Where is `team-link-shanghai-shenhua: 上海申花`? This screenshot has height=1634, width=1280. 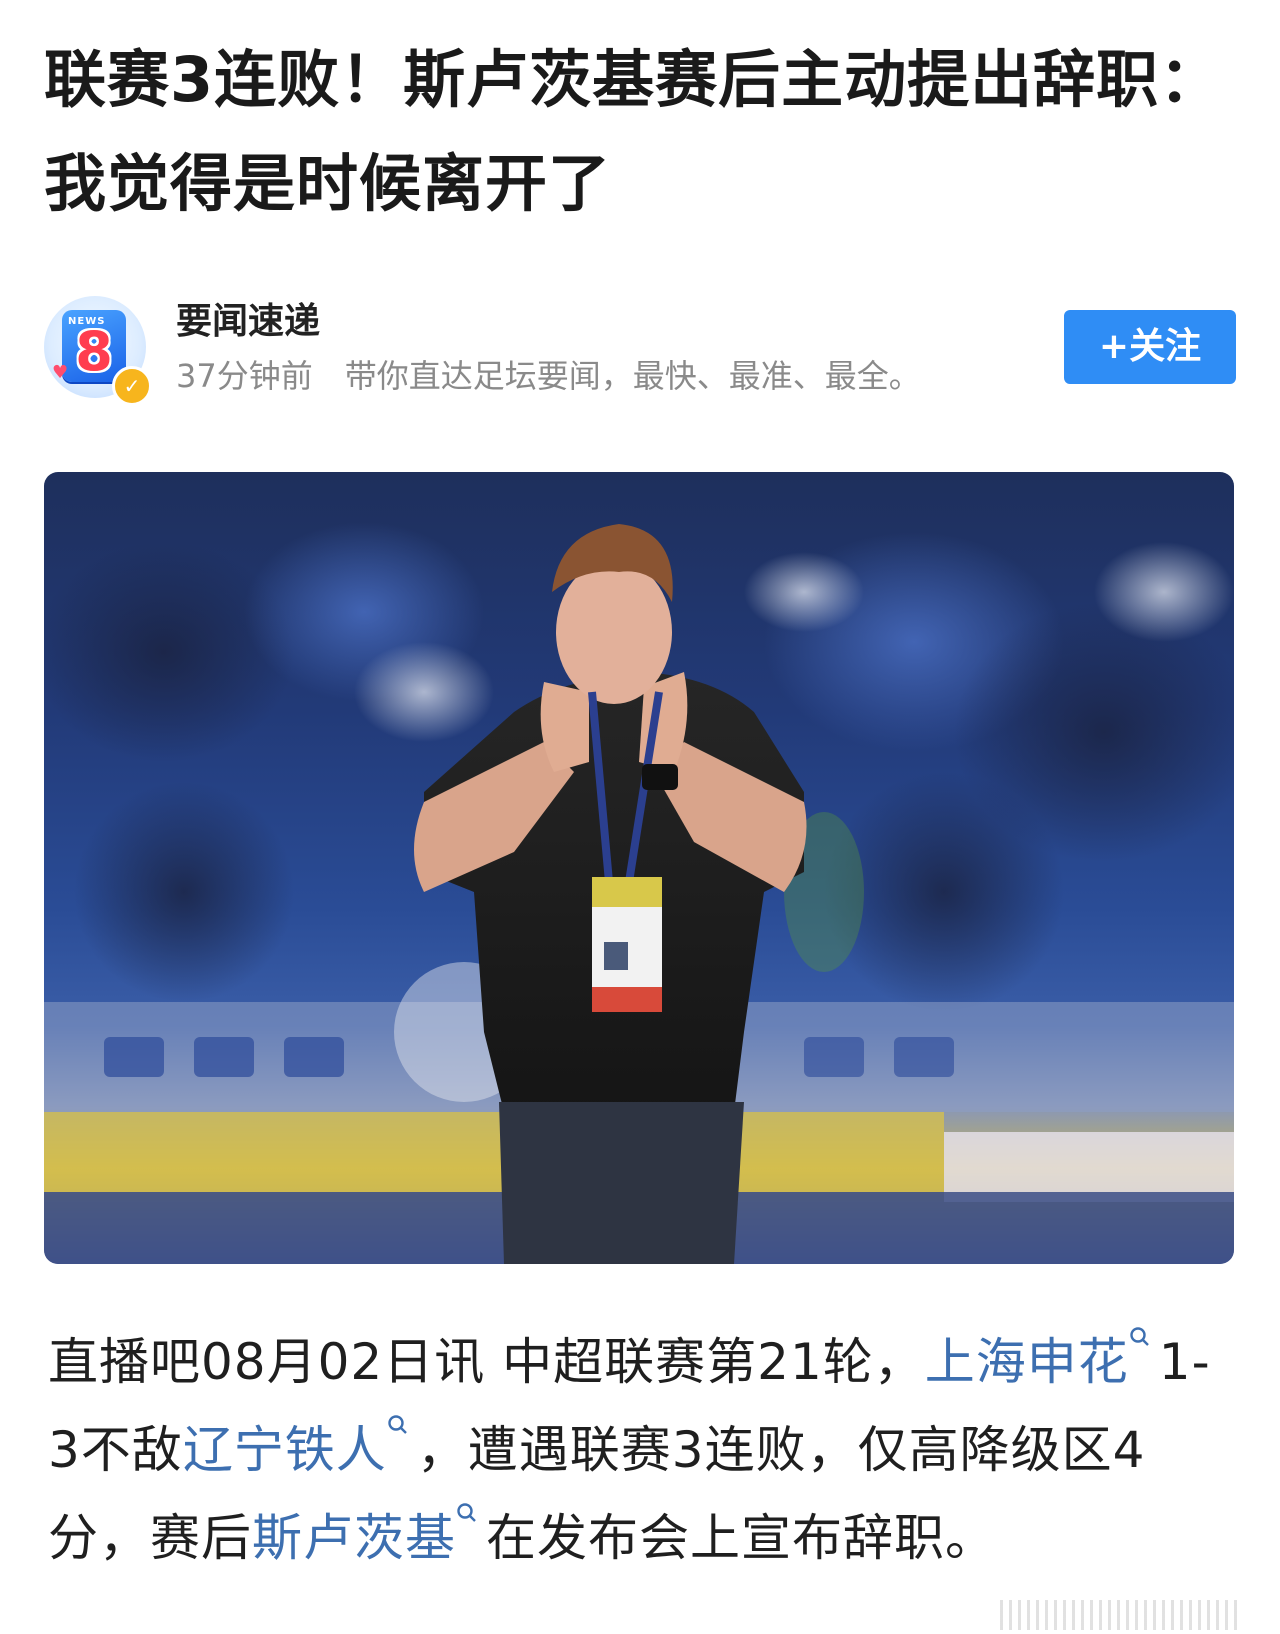
team-link-shanghai-shenhua: 上海申花 is located at coordinates (1041, 1359).